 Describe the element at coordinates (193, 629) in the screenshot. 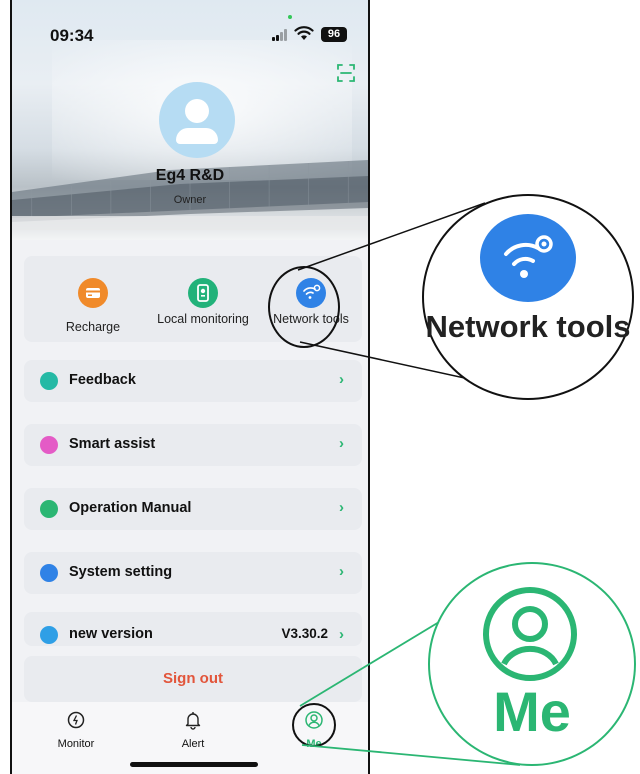

I see `menu-item-new-version: new version V3.30.2 ›` at that location.